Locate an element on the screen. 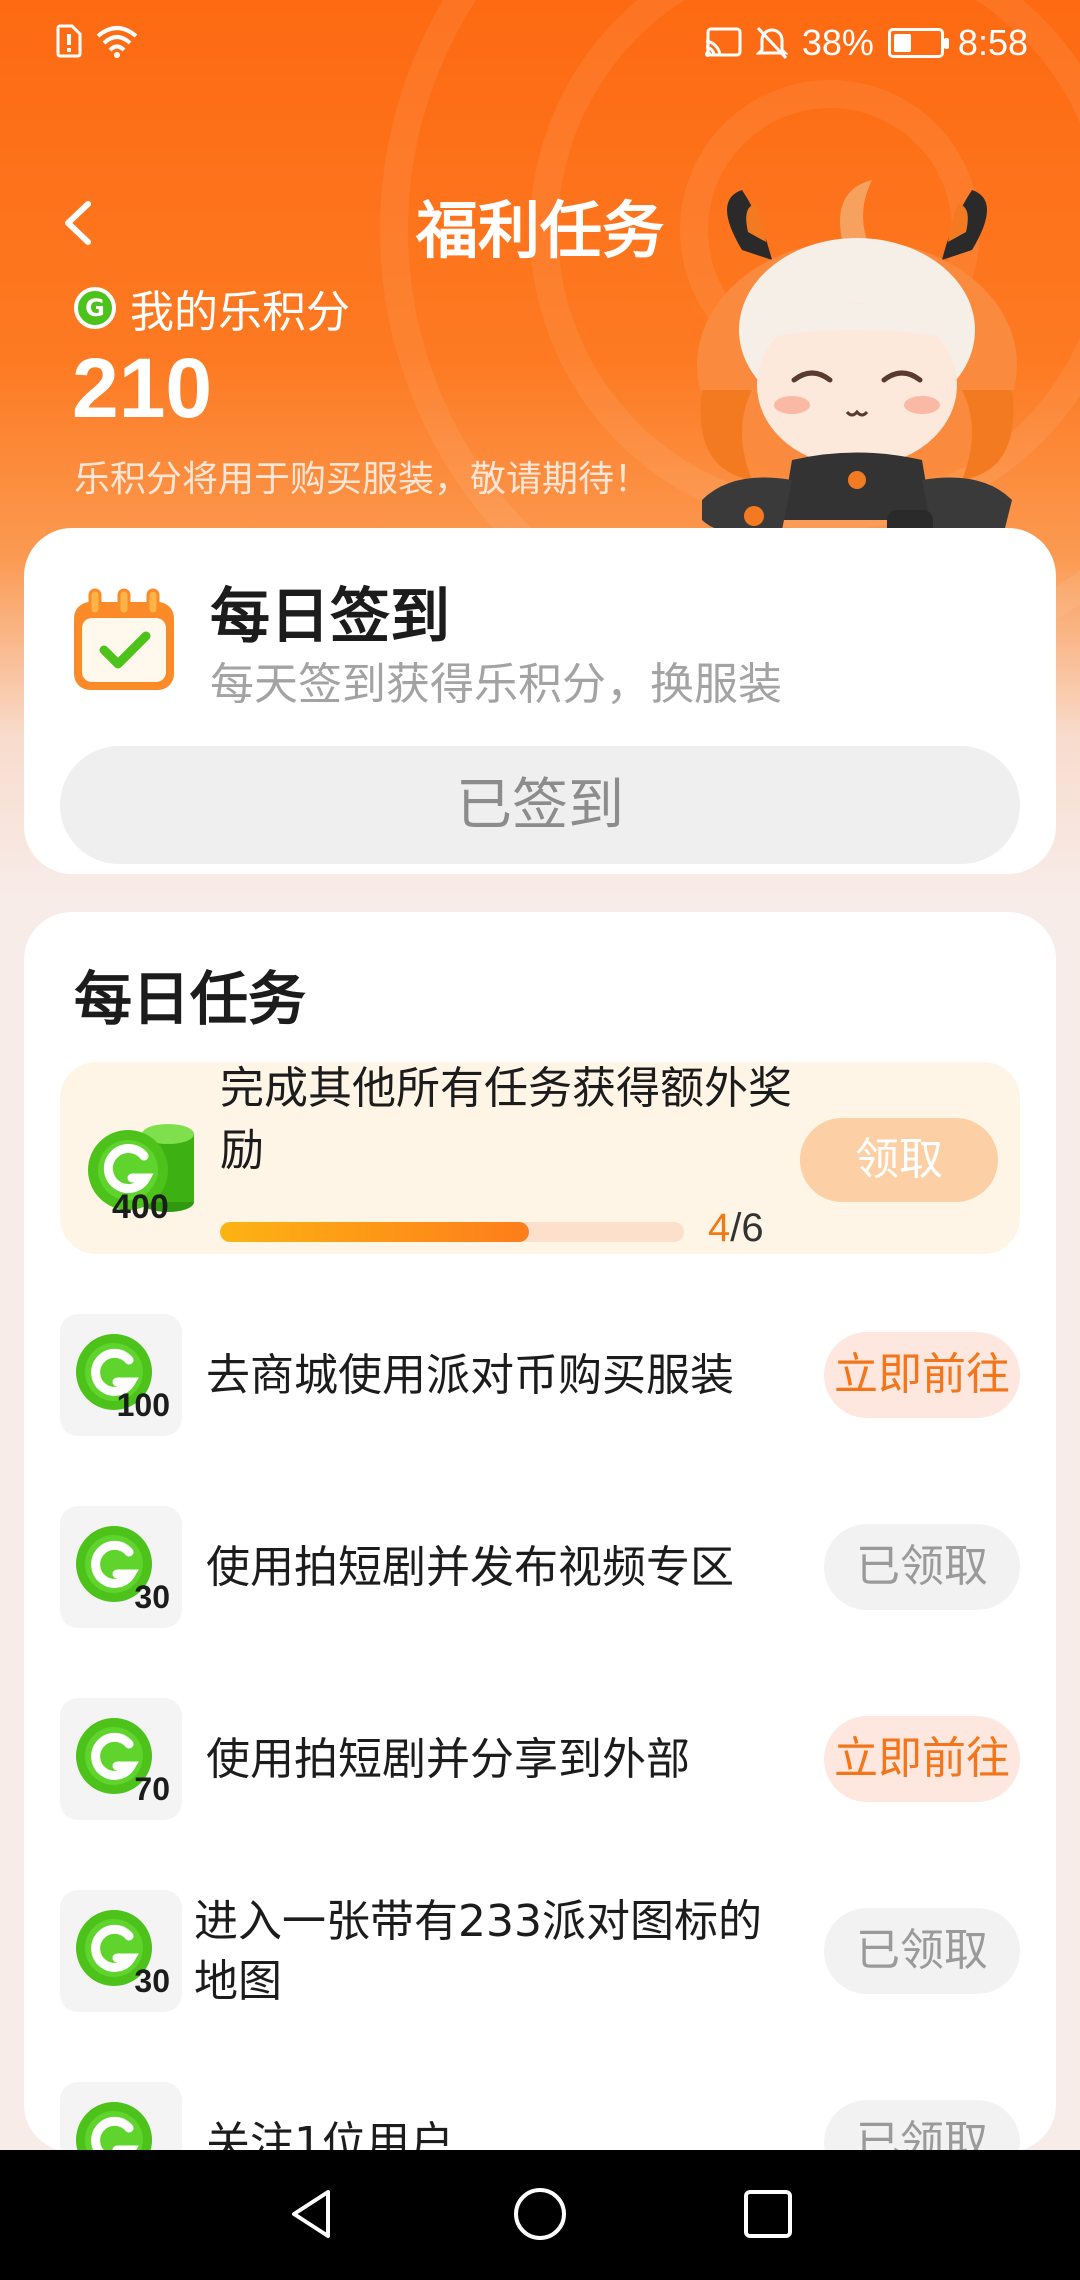 The width and height of the screenshot is (1080, 2280). points-label-text: 我的乐积分 is located at coordinates (240, 312).